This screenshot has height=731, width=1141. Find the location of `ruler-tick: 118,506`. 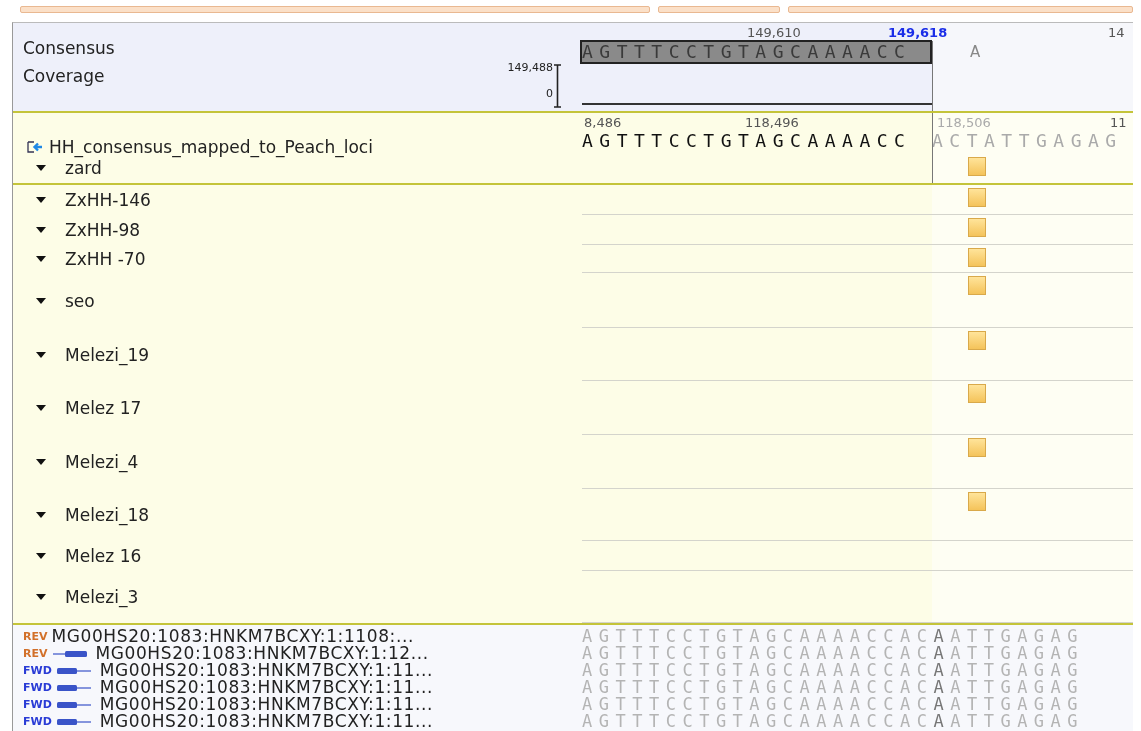

ruler-tick: 118,506 is located at coordinates (964, 122).